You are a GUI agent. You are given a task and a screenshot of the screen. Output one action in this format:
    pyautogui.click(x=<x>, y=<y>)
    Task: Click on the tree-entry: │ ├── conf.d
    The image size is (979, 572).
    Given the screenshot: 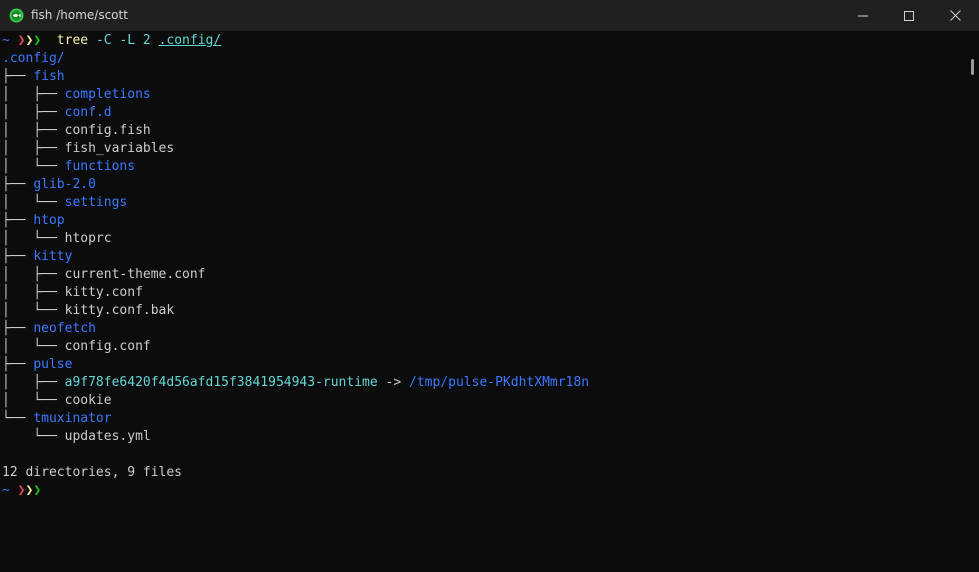 What is the action you would take?
    pyautogui.click(x=57, y=113)
    